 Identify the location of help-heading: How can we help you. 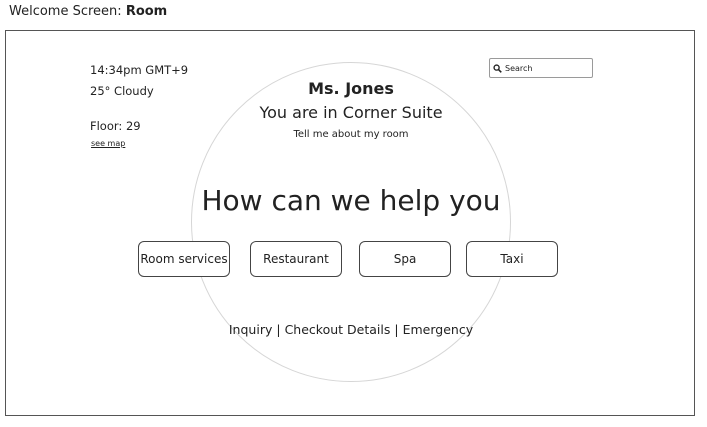
(351, 200).